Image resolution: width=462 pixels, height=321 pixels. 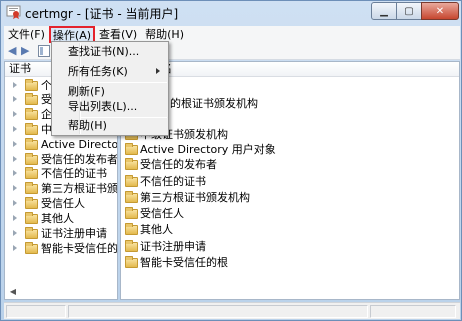 I want to click on tree-item-label: Active Directory 用, so click(x=79, y=144).